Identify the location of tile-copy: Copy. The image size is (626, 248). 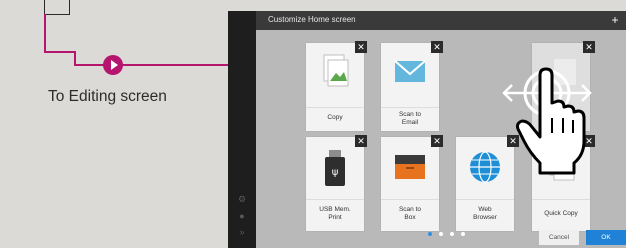
(335, 87).